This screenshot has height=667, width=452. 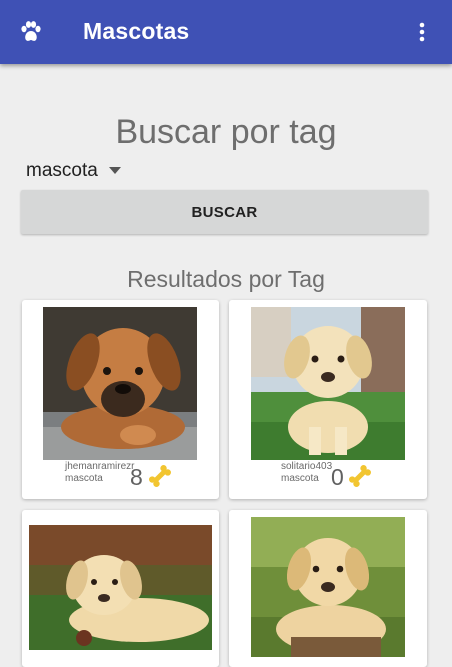 I want to click on result-card: jhemanramirezr mascota 8, so click(x=120, y=399).